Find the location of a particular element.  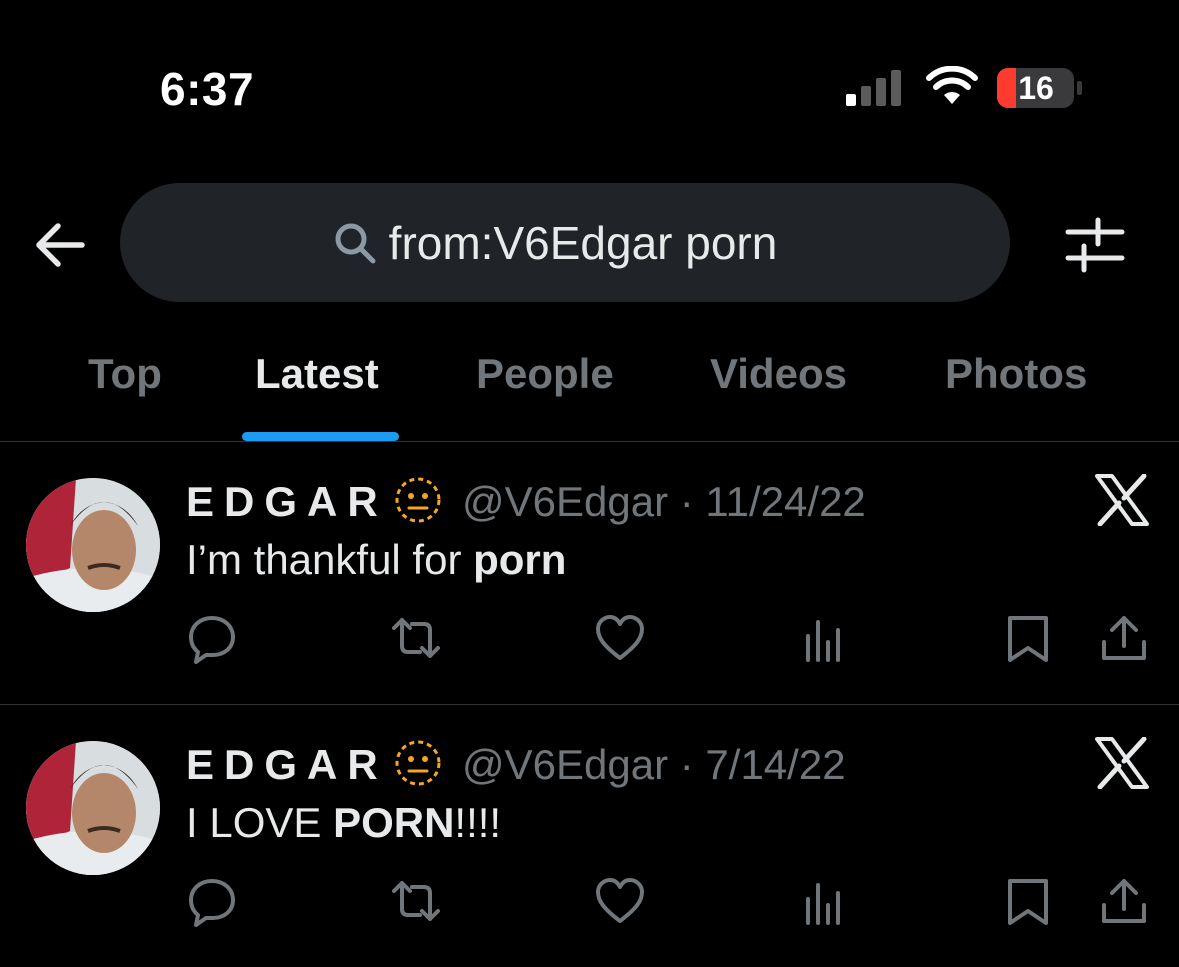

tab-top: Top is located at coordinates (125, 374).